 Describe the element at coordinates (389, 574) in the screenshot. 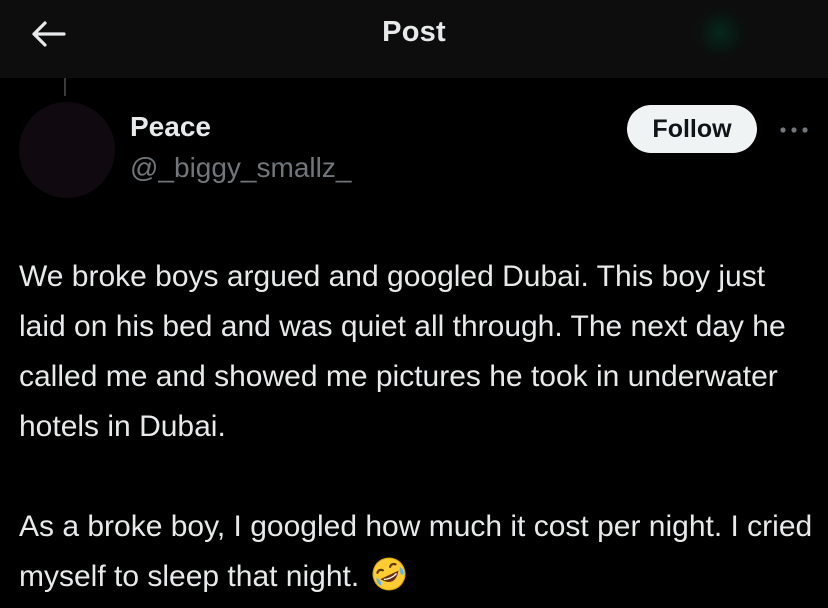

I see `rolling-on-the-floor-laughing-emoji-icon` at that location.